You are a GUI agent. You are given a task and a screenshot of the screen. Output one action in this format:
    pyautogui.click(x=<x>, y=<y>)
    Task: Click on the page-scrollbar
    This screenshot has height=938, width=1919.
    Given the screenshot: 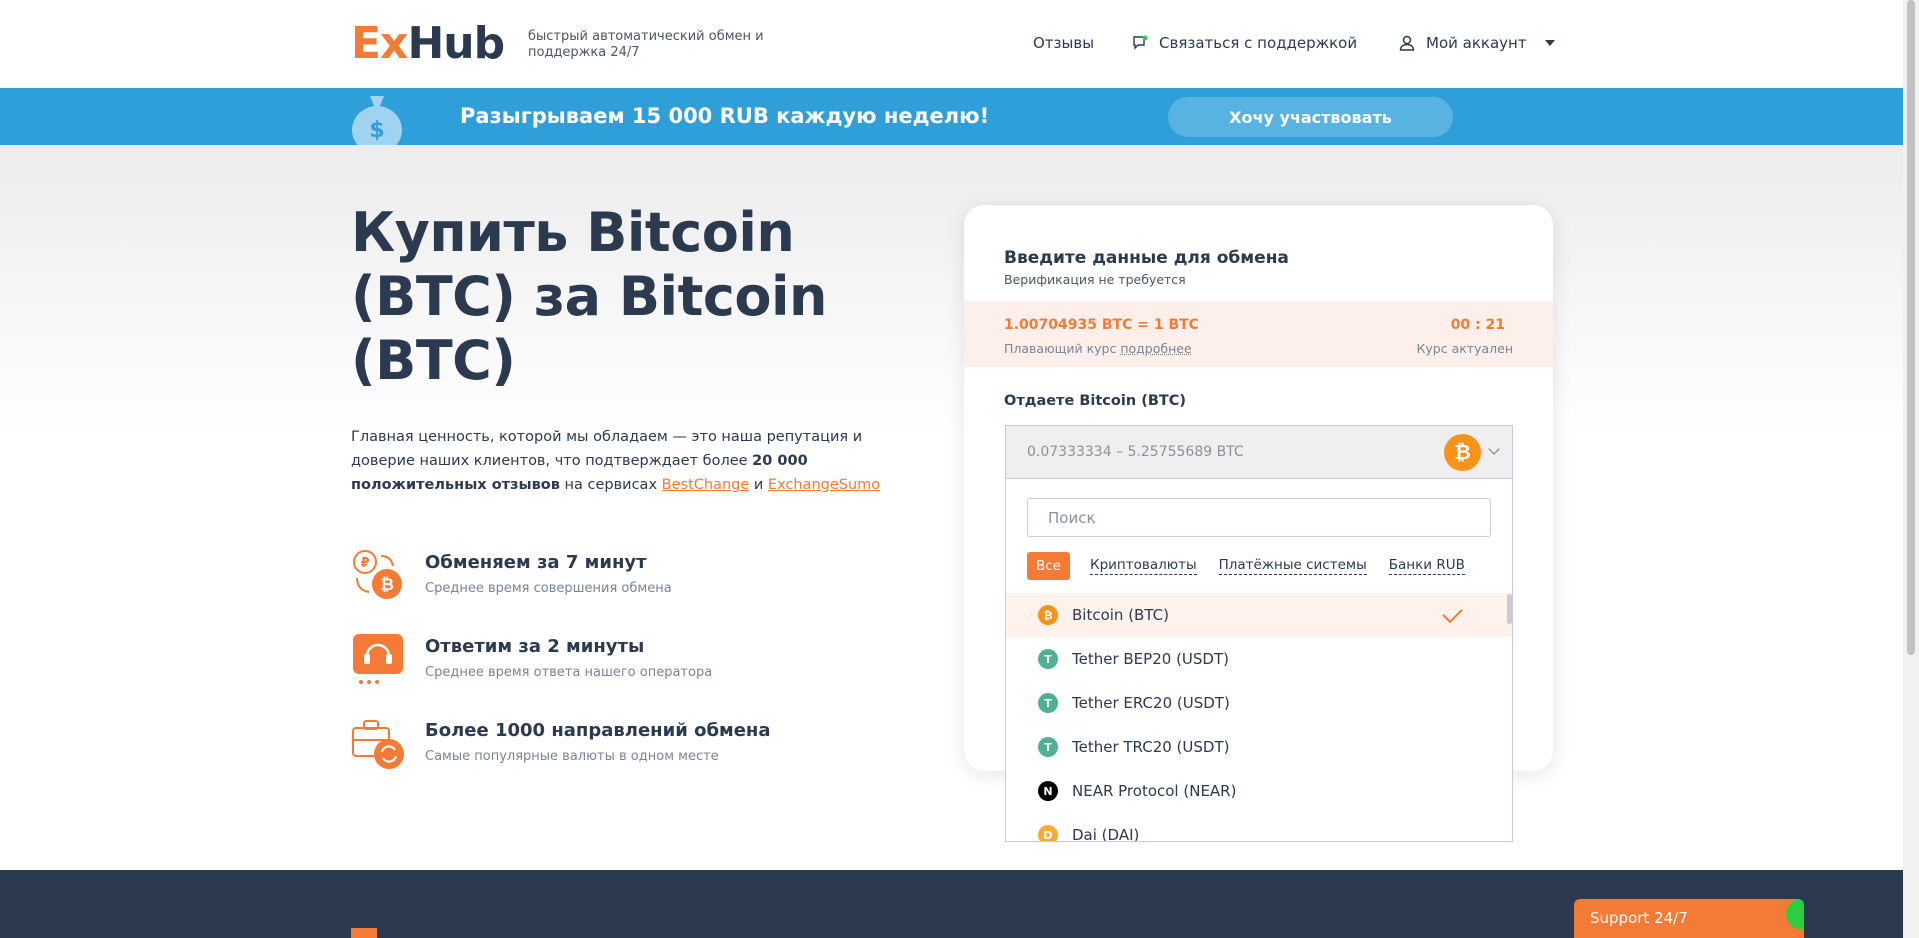 What is the action you would take?
    pyautogui.click(x=1911, y=469)
    